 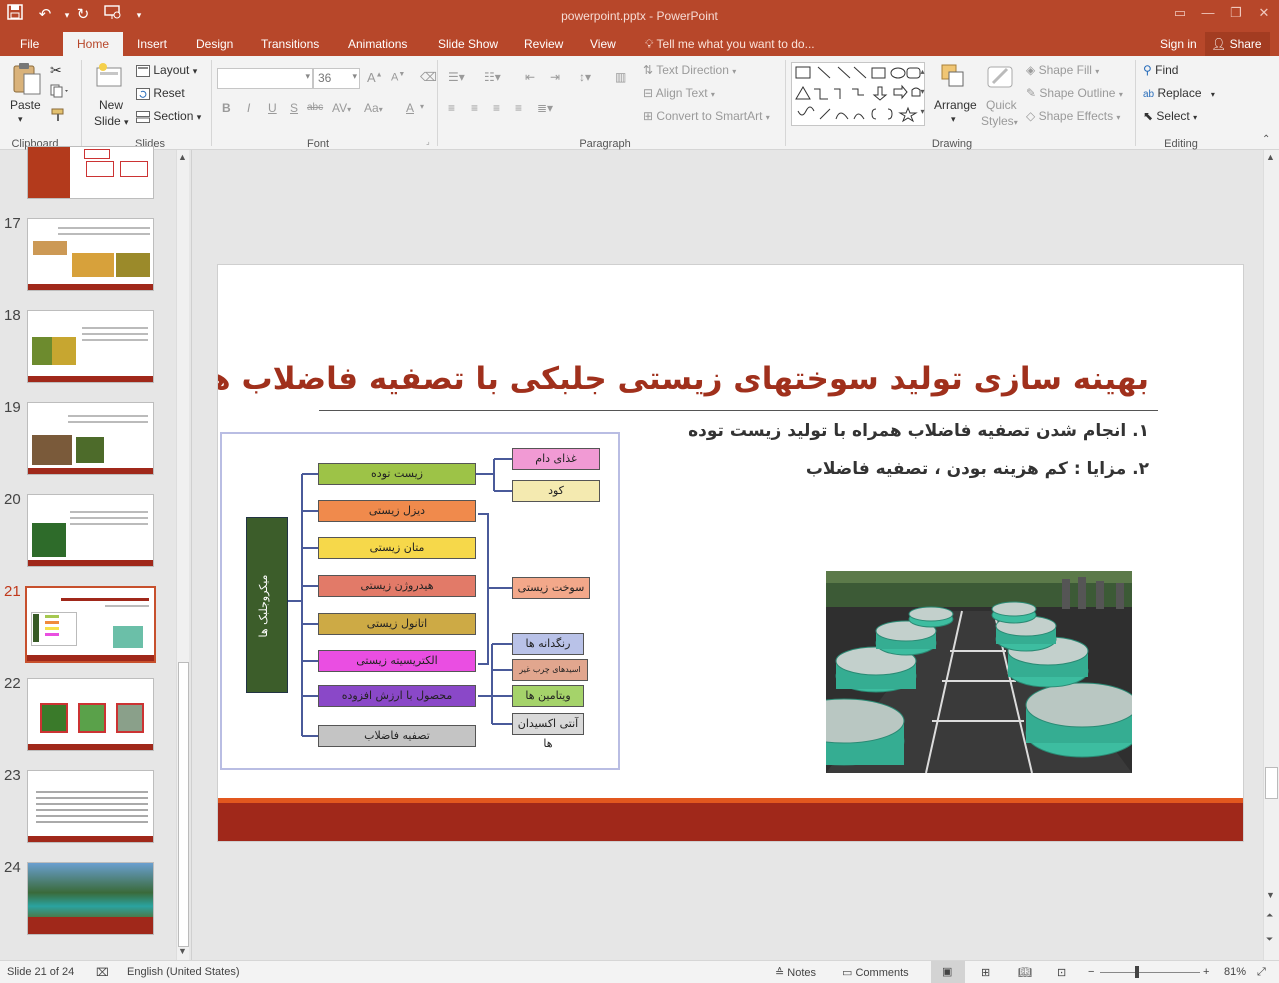 What do you see at coordinates (102, 972) in the screenshot?
I see `spell-check-icon: ⌧` at bounding box center [102, 972].